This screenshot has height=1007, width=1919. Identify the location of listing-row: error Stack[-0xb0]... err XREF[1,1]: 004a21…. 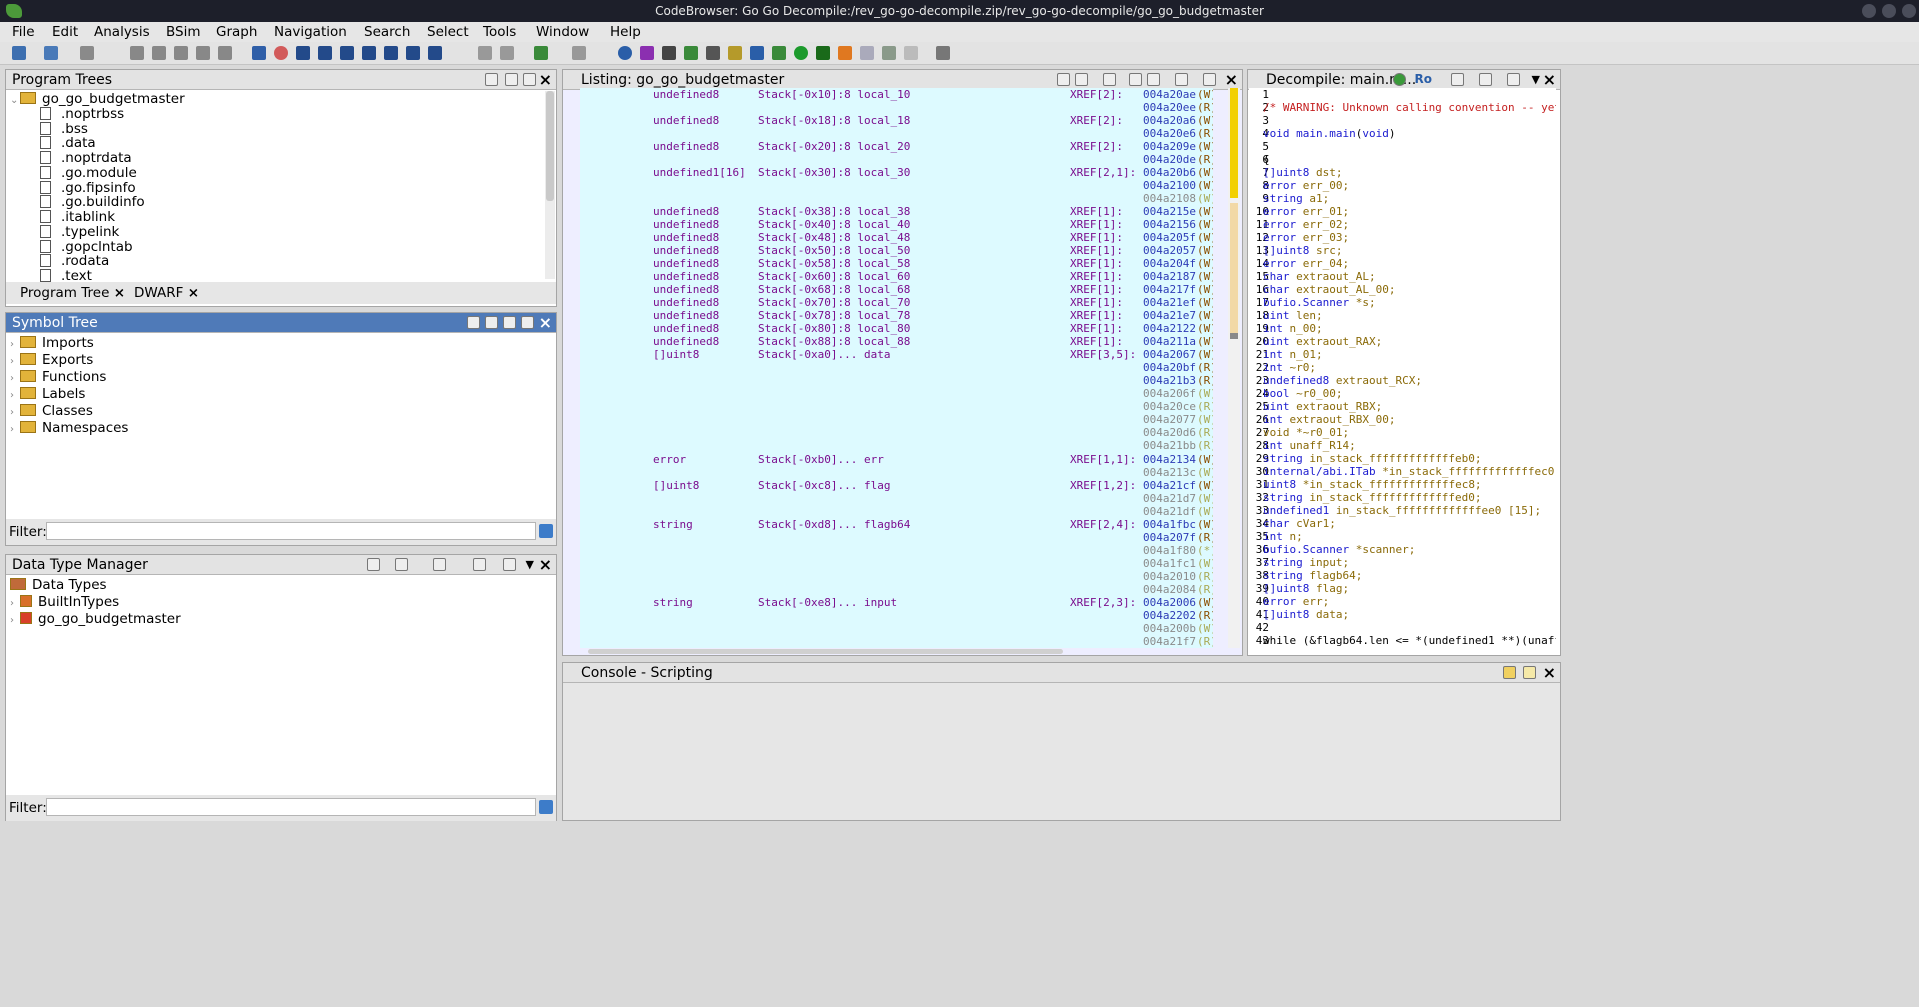
(896, 459).